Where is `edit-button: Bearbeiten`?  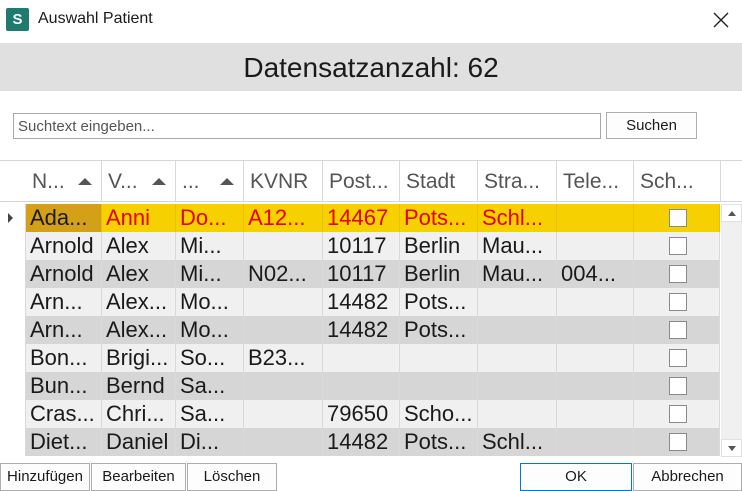 edit-button: Bearbeiten is located at coordinates (138, 477).